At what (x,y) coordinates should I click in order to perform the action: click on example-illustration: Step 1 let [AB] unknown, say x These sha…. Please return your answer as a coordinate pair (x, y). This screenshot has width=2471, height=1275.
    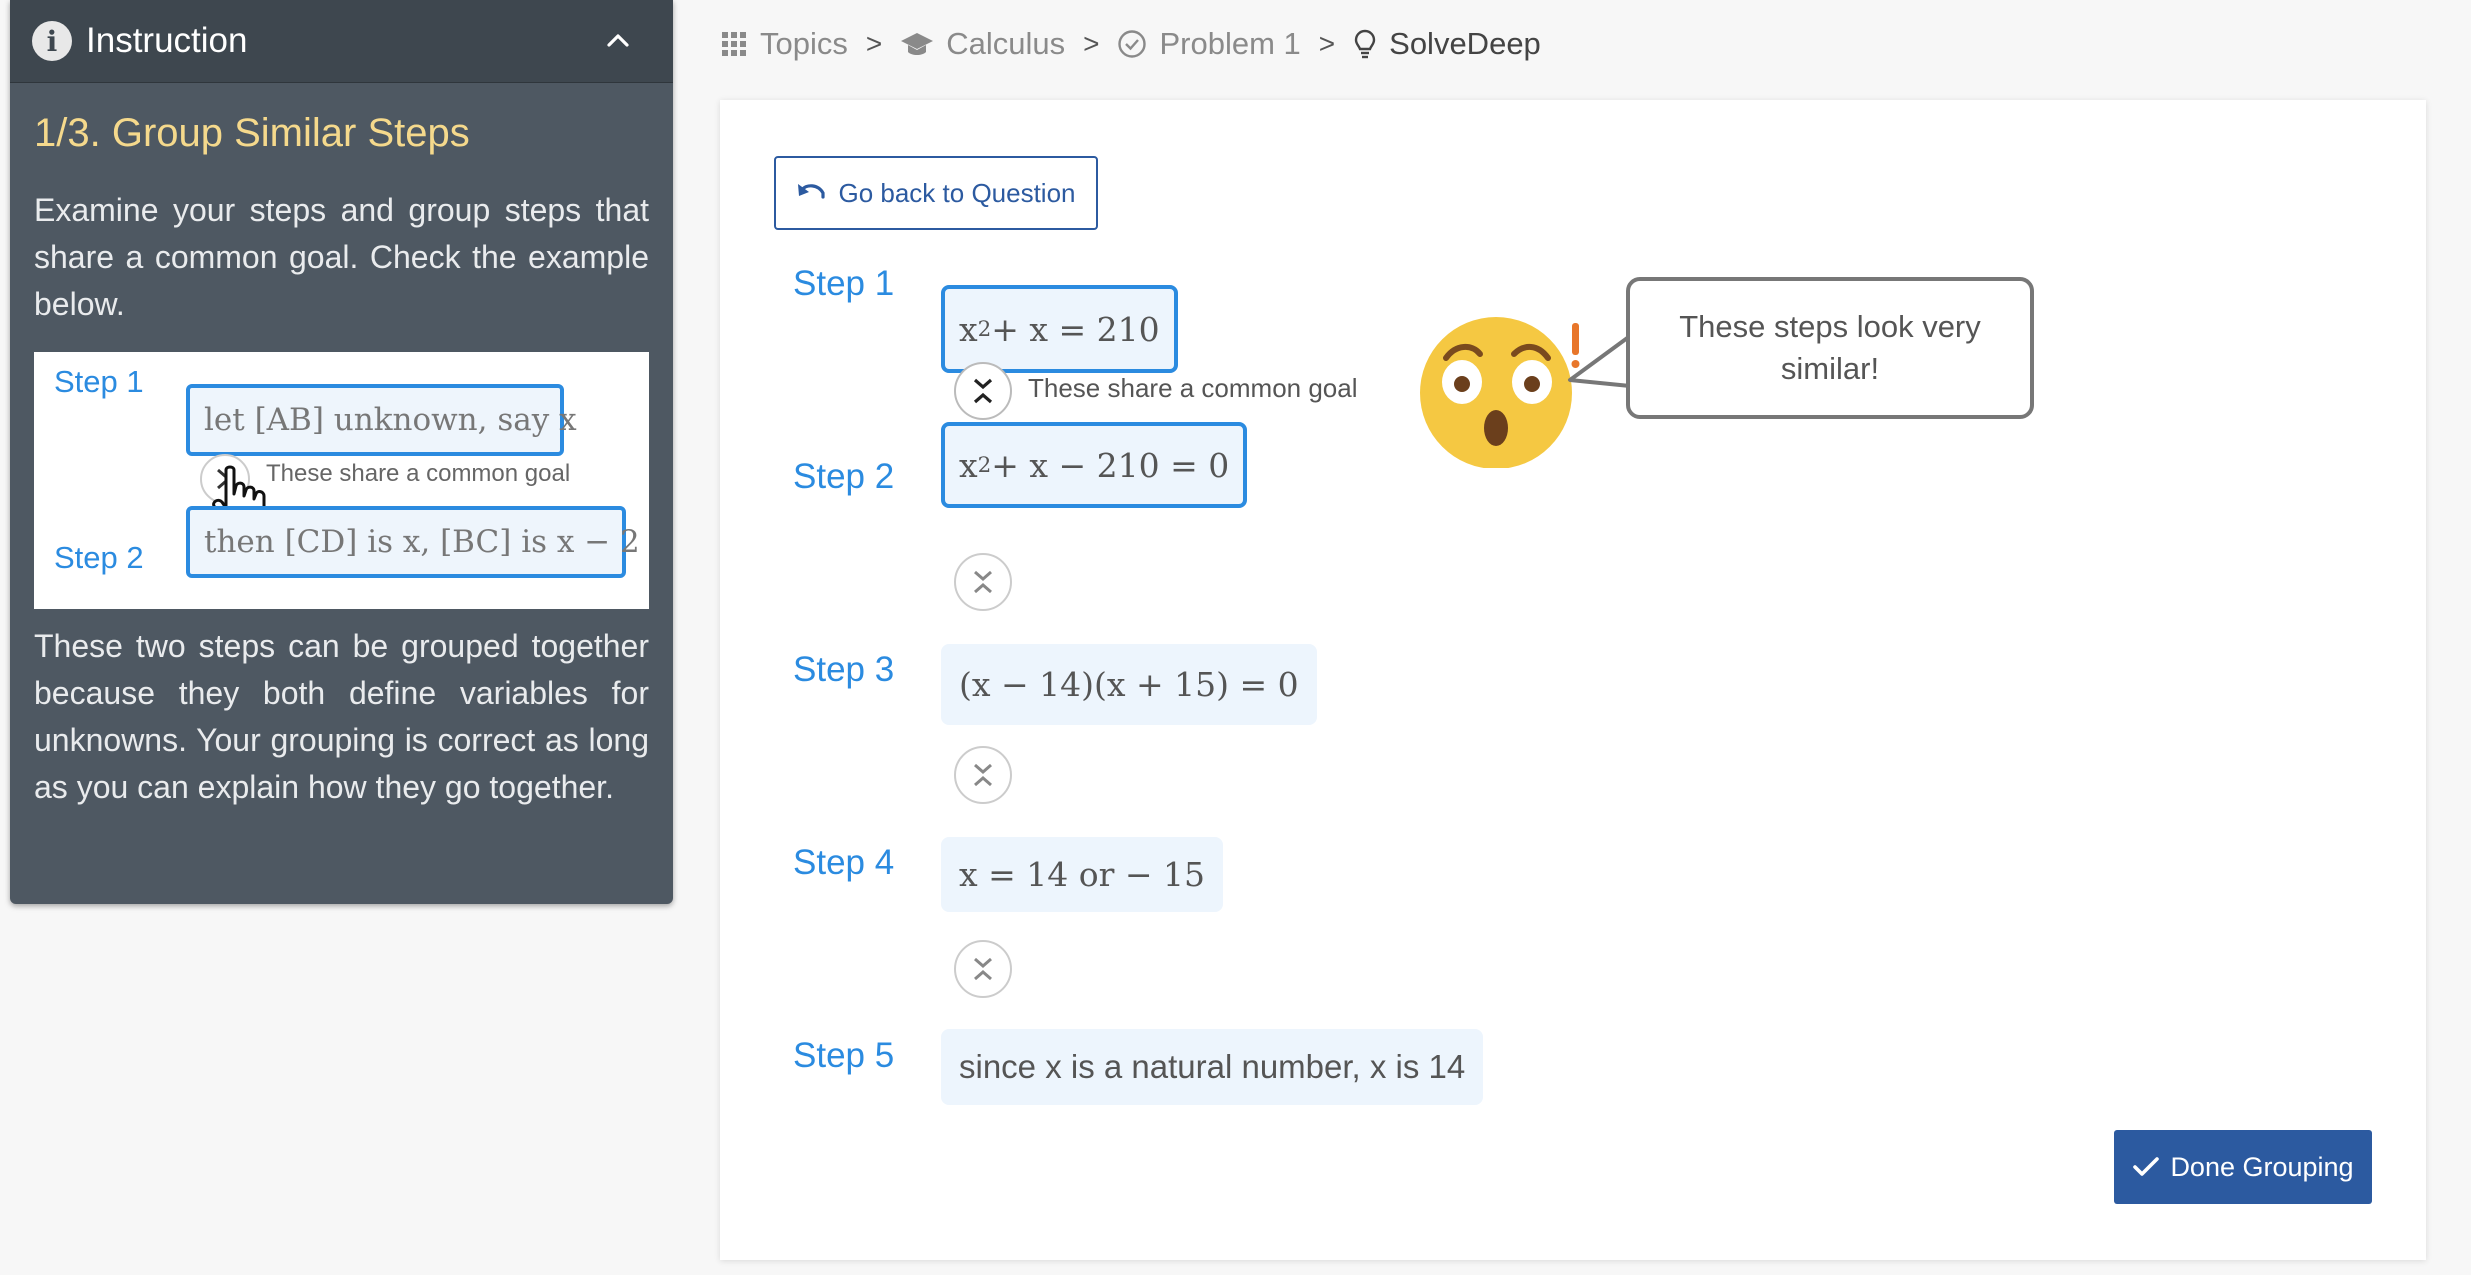
    Looking at the image, I should click on (341, 480).